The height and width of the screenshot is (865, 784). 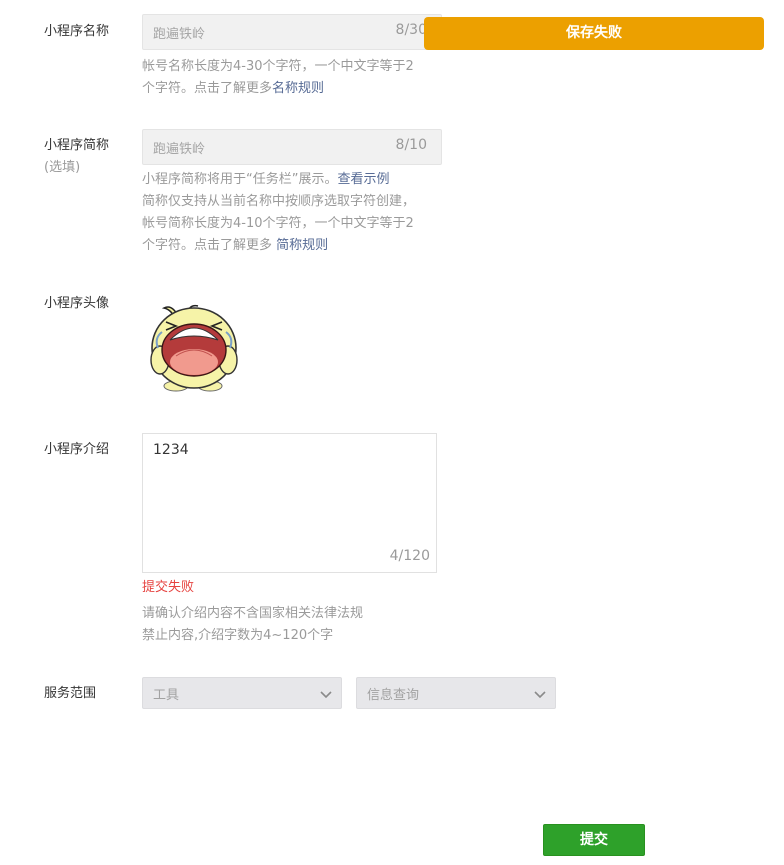 What do you see at coordinates (166, 695) in the screenshot?
I see `category-select-1-value: 工具` at bounding box center [166, 695].